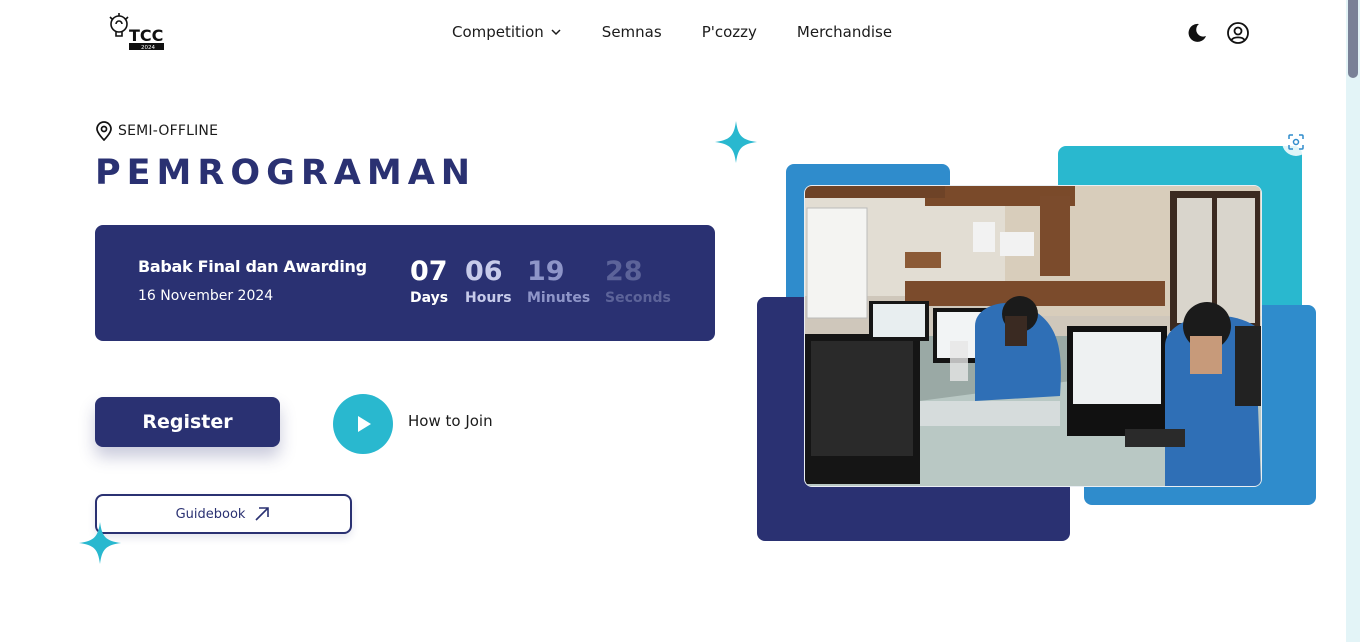 This screenshot has width=1360, height=642. I want to click on guidebook-button: Guidebook, so click(223, 514).